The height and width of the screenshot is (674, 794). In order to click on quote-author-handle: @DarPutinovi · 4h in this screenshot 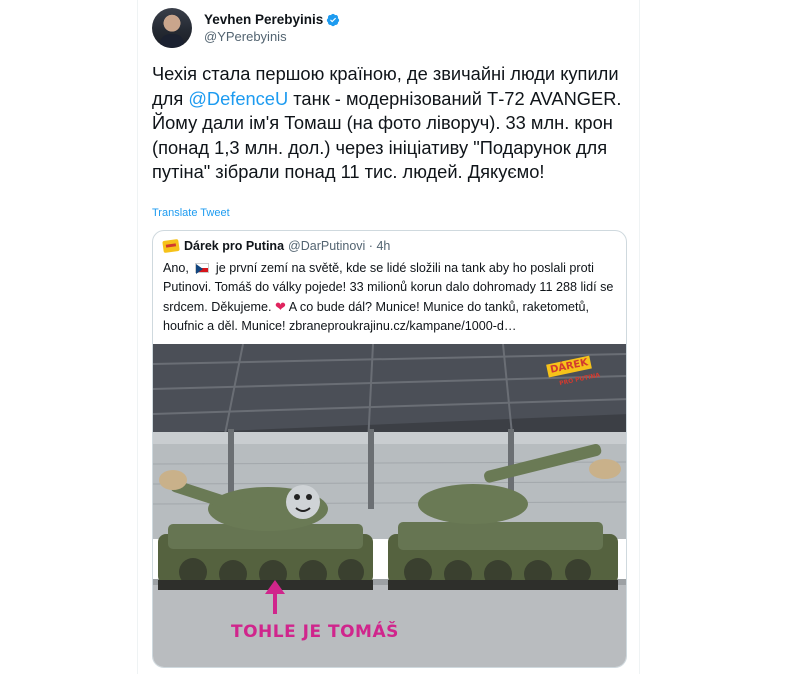, I will do `click(339, 246)`.